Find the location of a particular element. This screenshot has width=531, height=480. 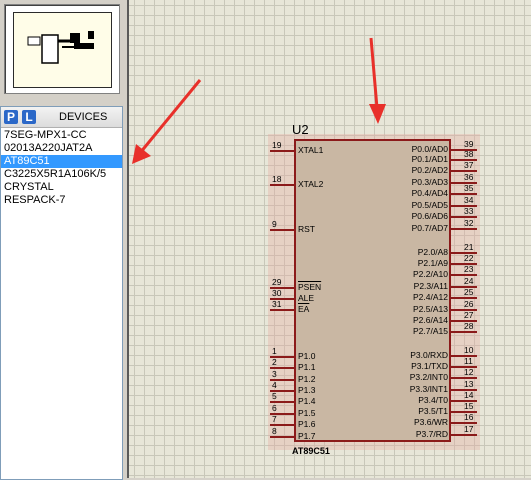

pin-label: P2.7/A15 is located at coordinates (430, 331).